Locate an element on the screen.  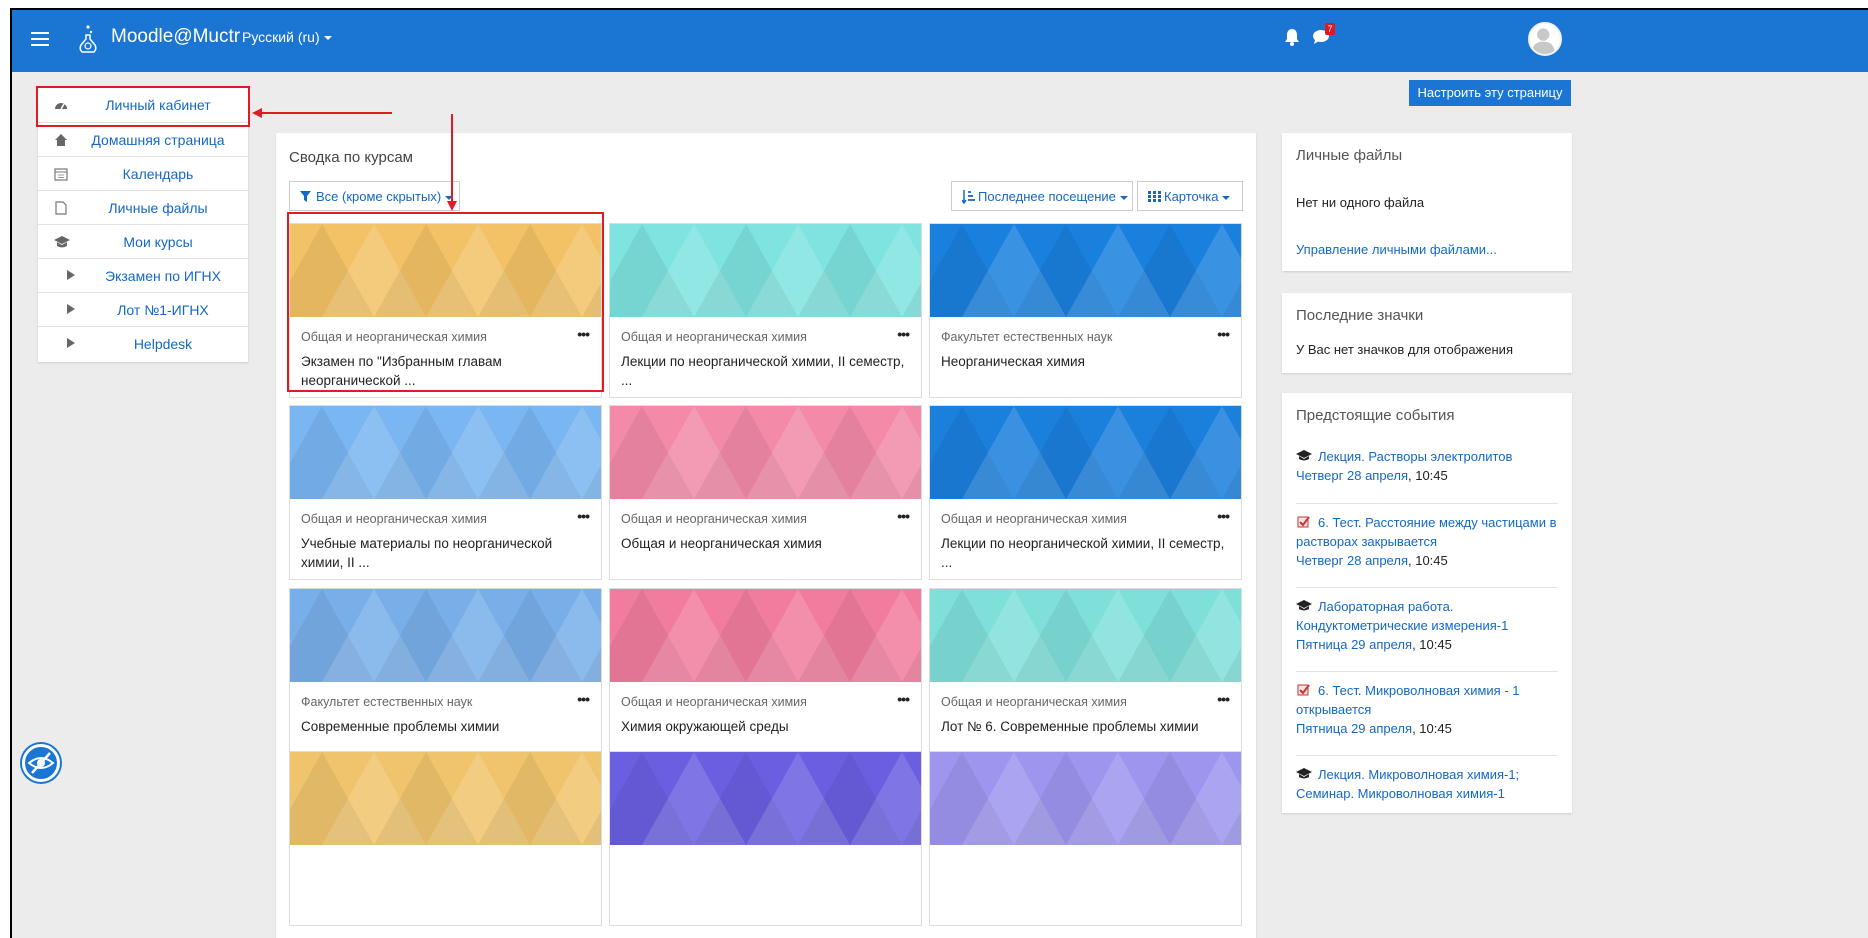
chevron-down-icon is located at coordinates (327, 38).